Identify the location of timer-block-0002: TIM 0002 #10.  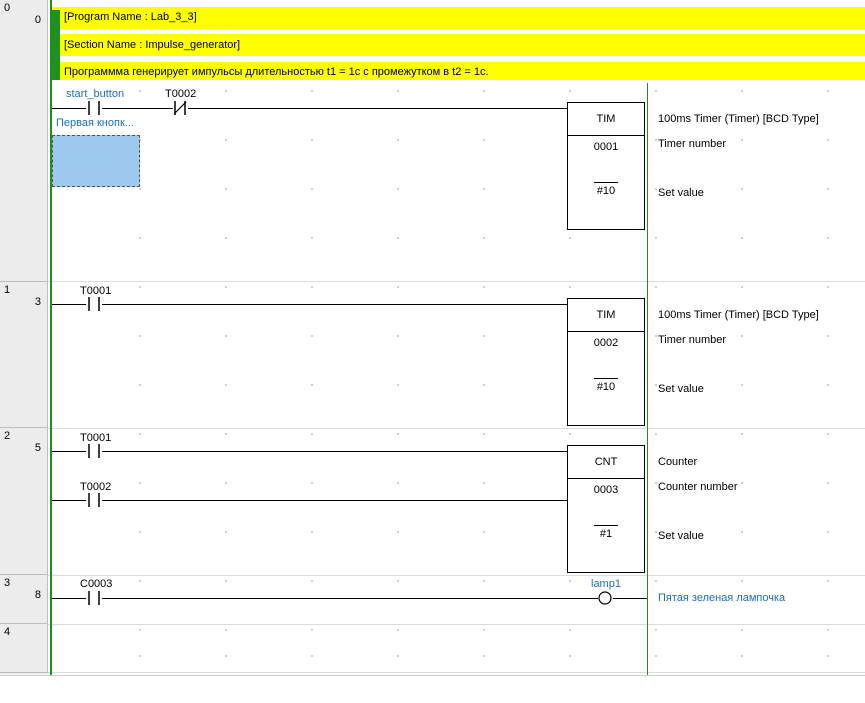
(606, 362).